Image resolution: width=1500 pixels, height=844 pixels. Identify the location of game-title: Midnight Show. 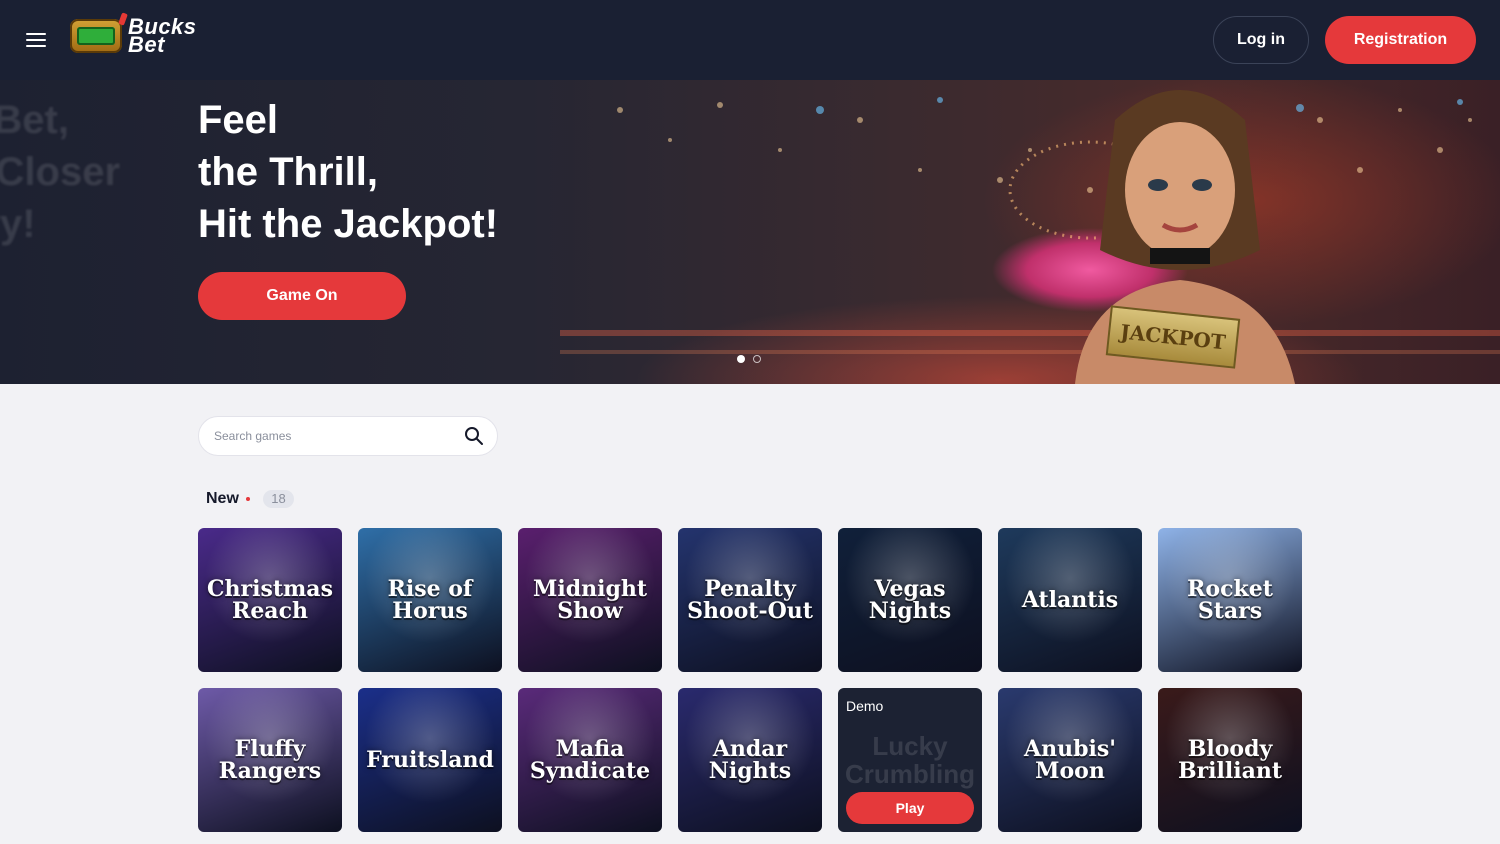
(590, 600).